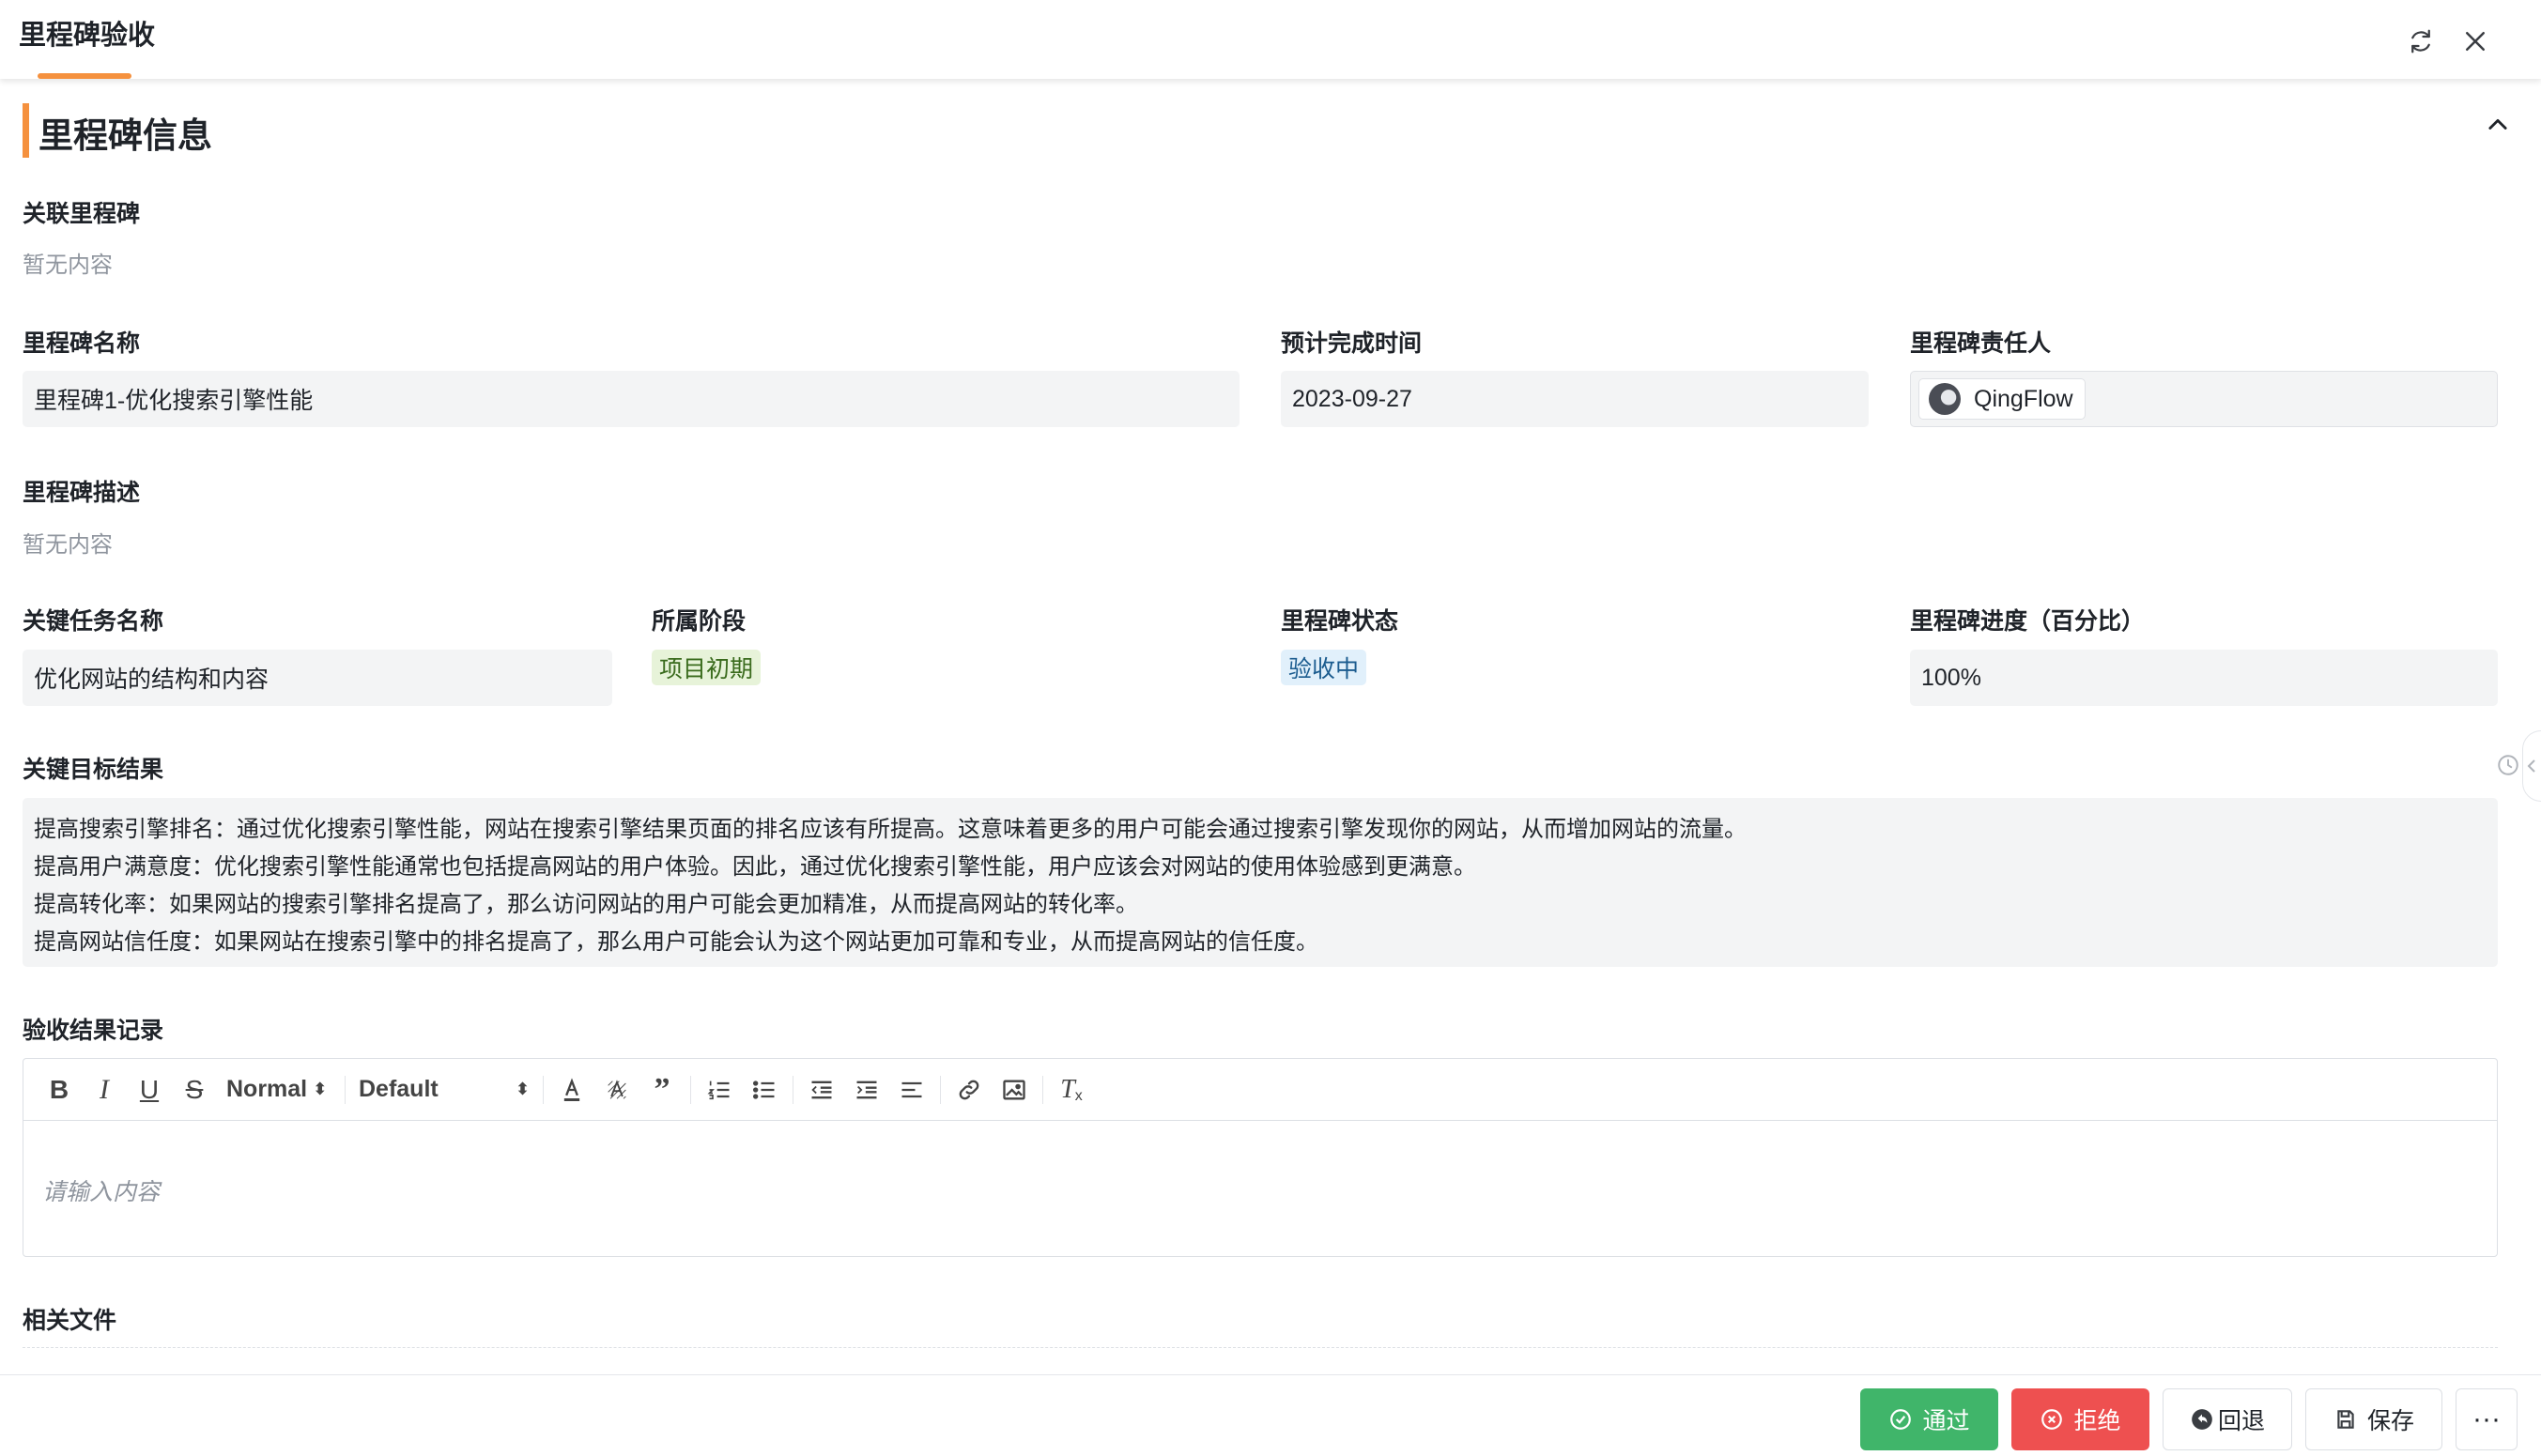 This screenshot has height=1456, width=2541. I want to click on reject-button-label: 拒绝, so click(2097, 1421).